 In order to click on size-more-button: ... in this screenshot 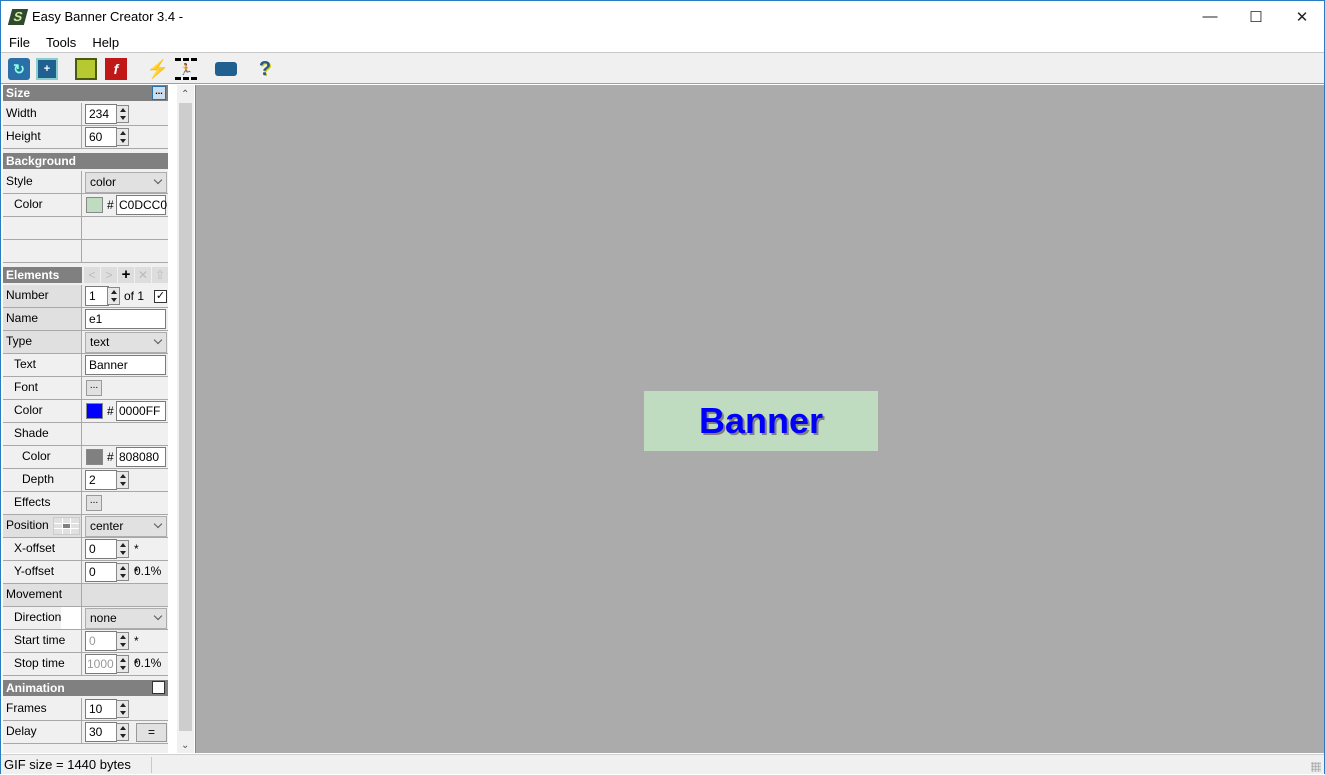, I will do `click(159, 93)`.